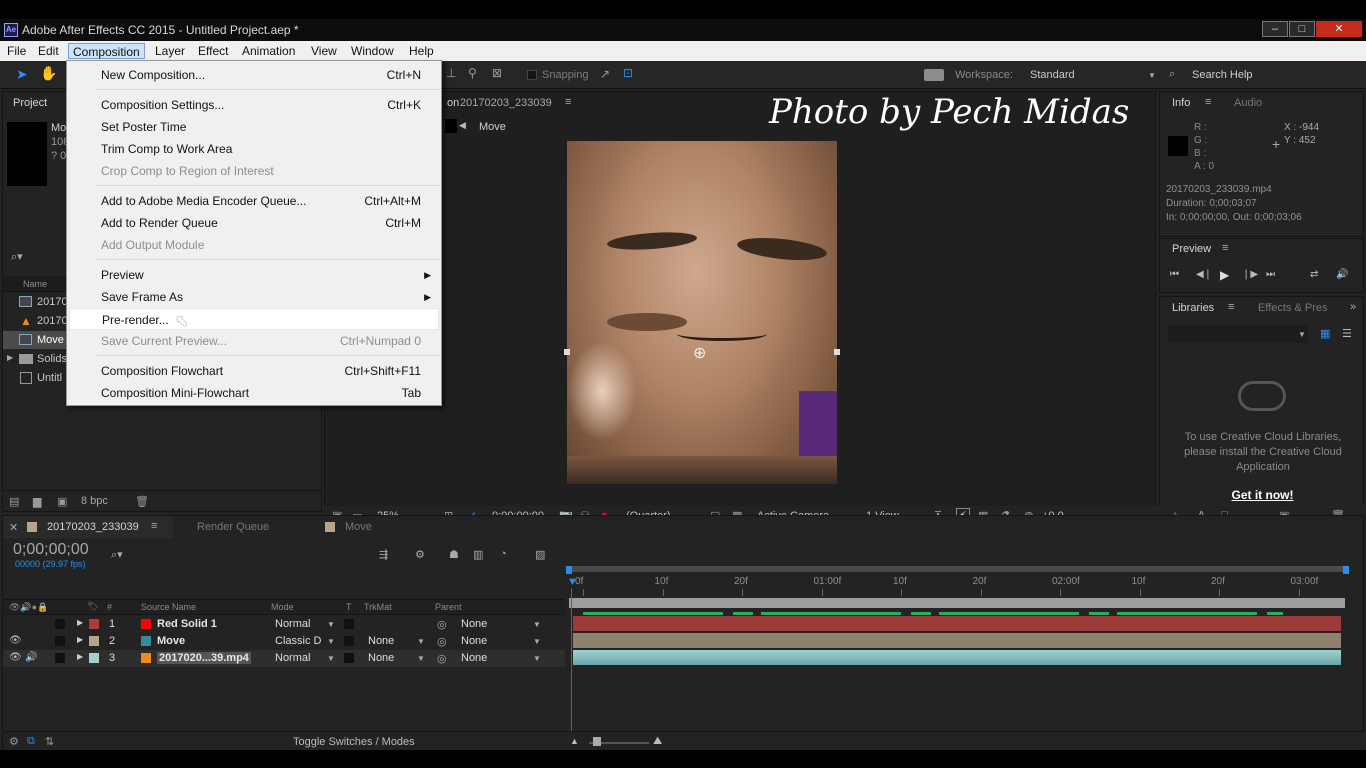  Describe the element at coordinates (80, 639) in the screenshot. I see `disclosure-triangle-icon: ▶` at that location.